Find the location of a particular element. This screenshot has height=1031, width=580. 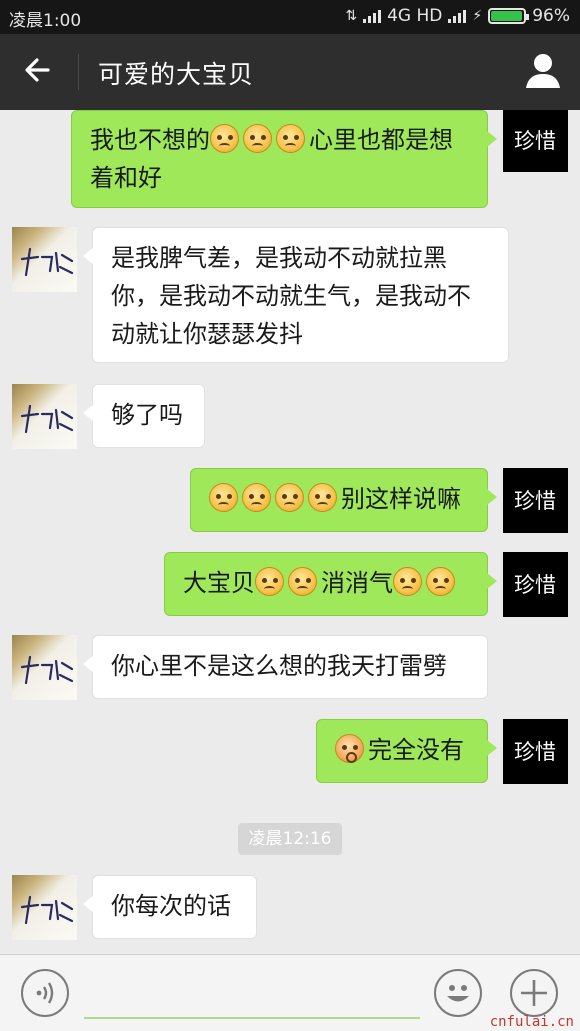

timestamp-divider: 凌晨12:16 is located at coordinates (290, 839).